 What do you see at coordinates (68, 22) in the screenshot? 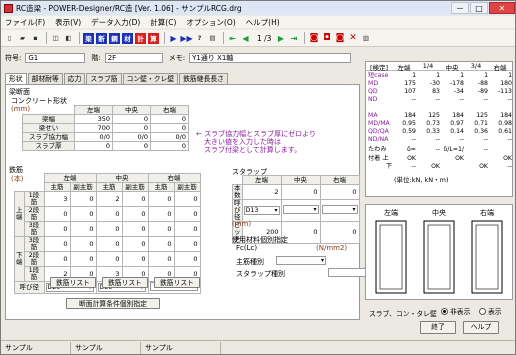
I see `menu-view: 表示(V)` at bounding box center [68, 22].